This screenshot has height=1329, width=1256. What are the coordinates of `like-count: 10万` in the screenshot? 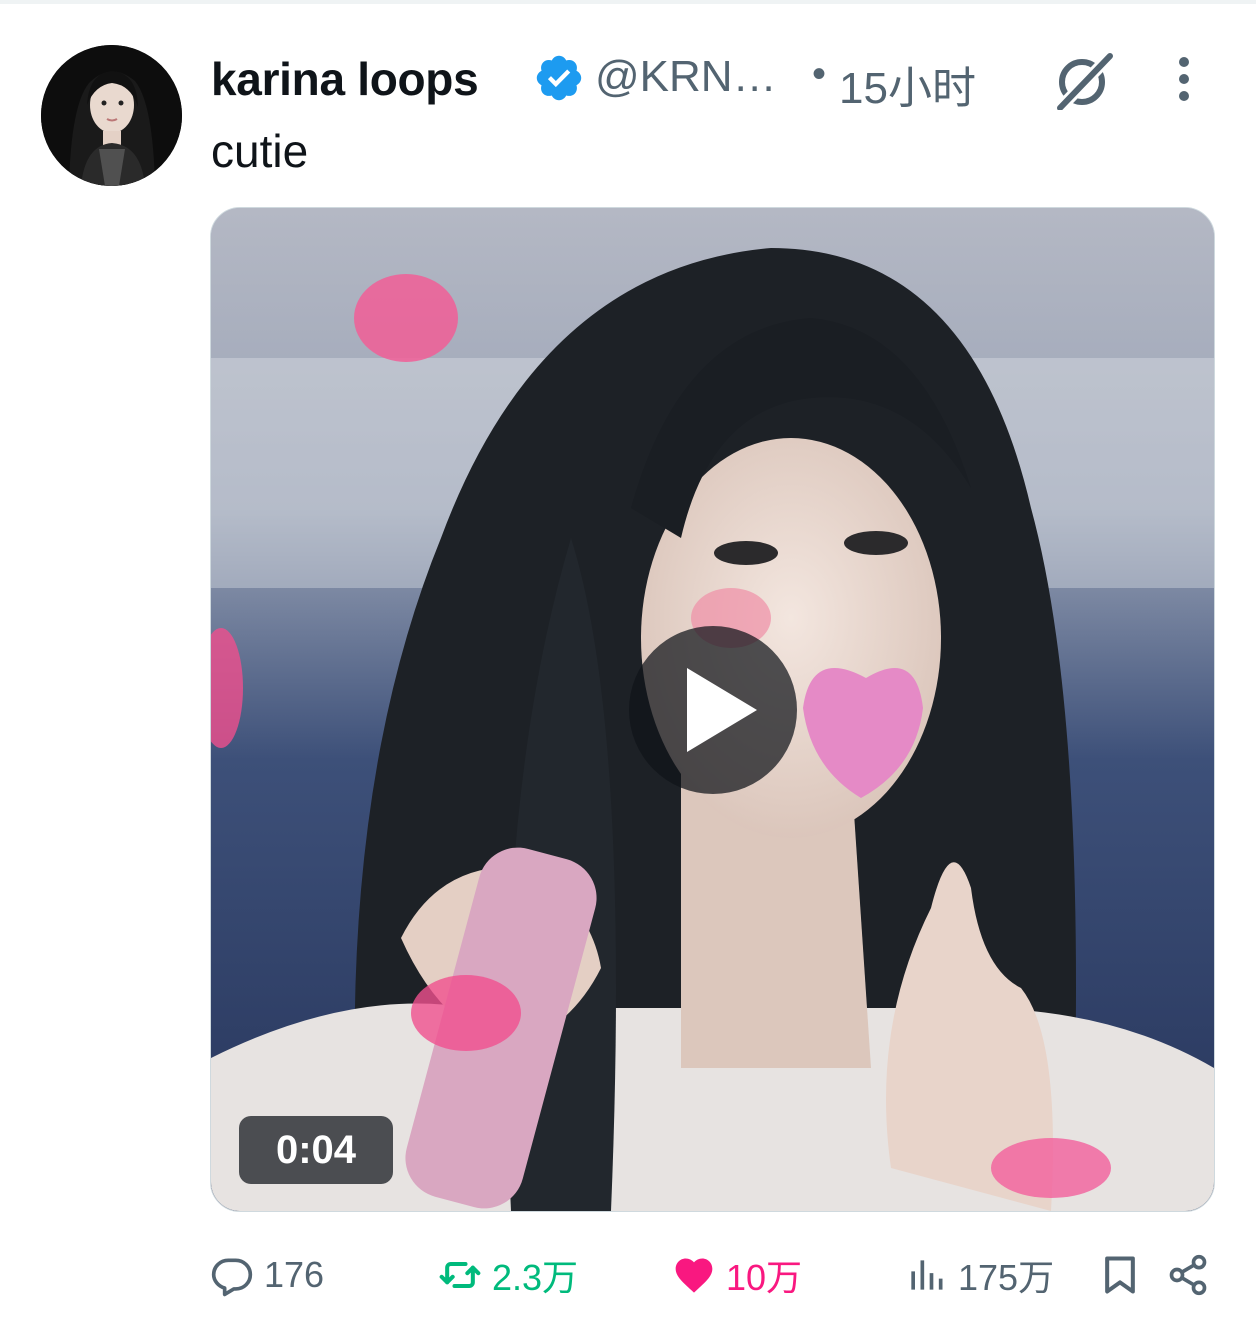 It's located at (764, 1277).